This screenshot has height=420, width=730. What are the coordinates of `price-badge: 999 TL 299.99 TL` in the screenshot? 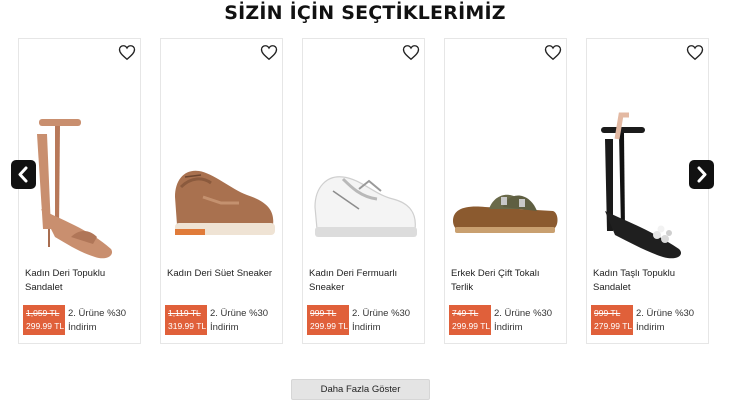 It's located at (328, 320).